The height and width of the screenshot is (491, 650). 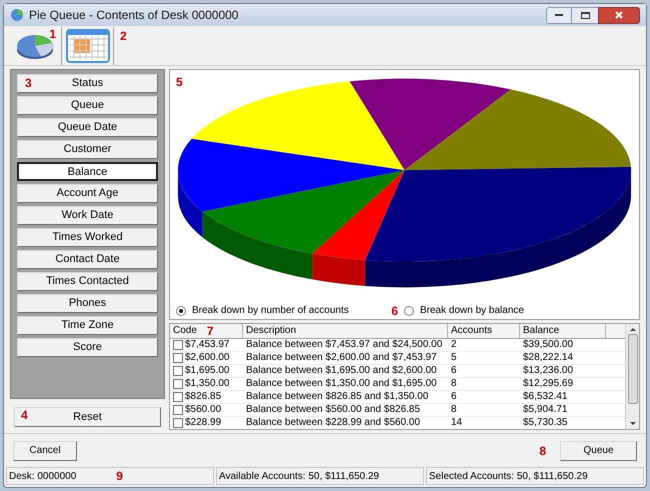 What do you see at coordinates (454, 357) in the screenshot?
I see `table-cell: 5` at bounding box center [454, 357].